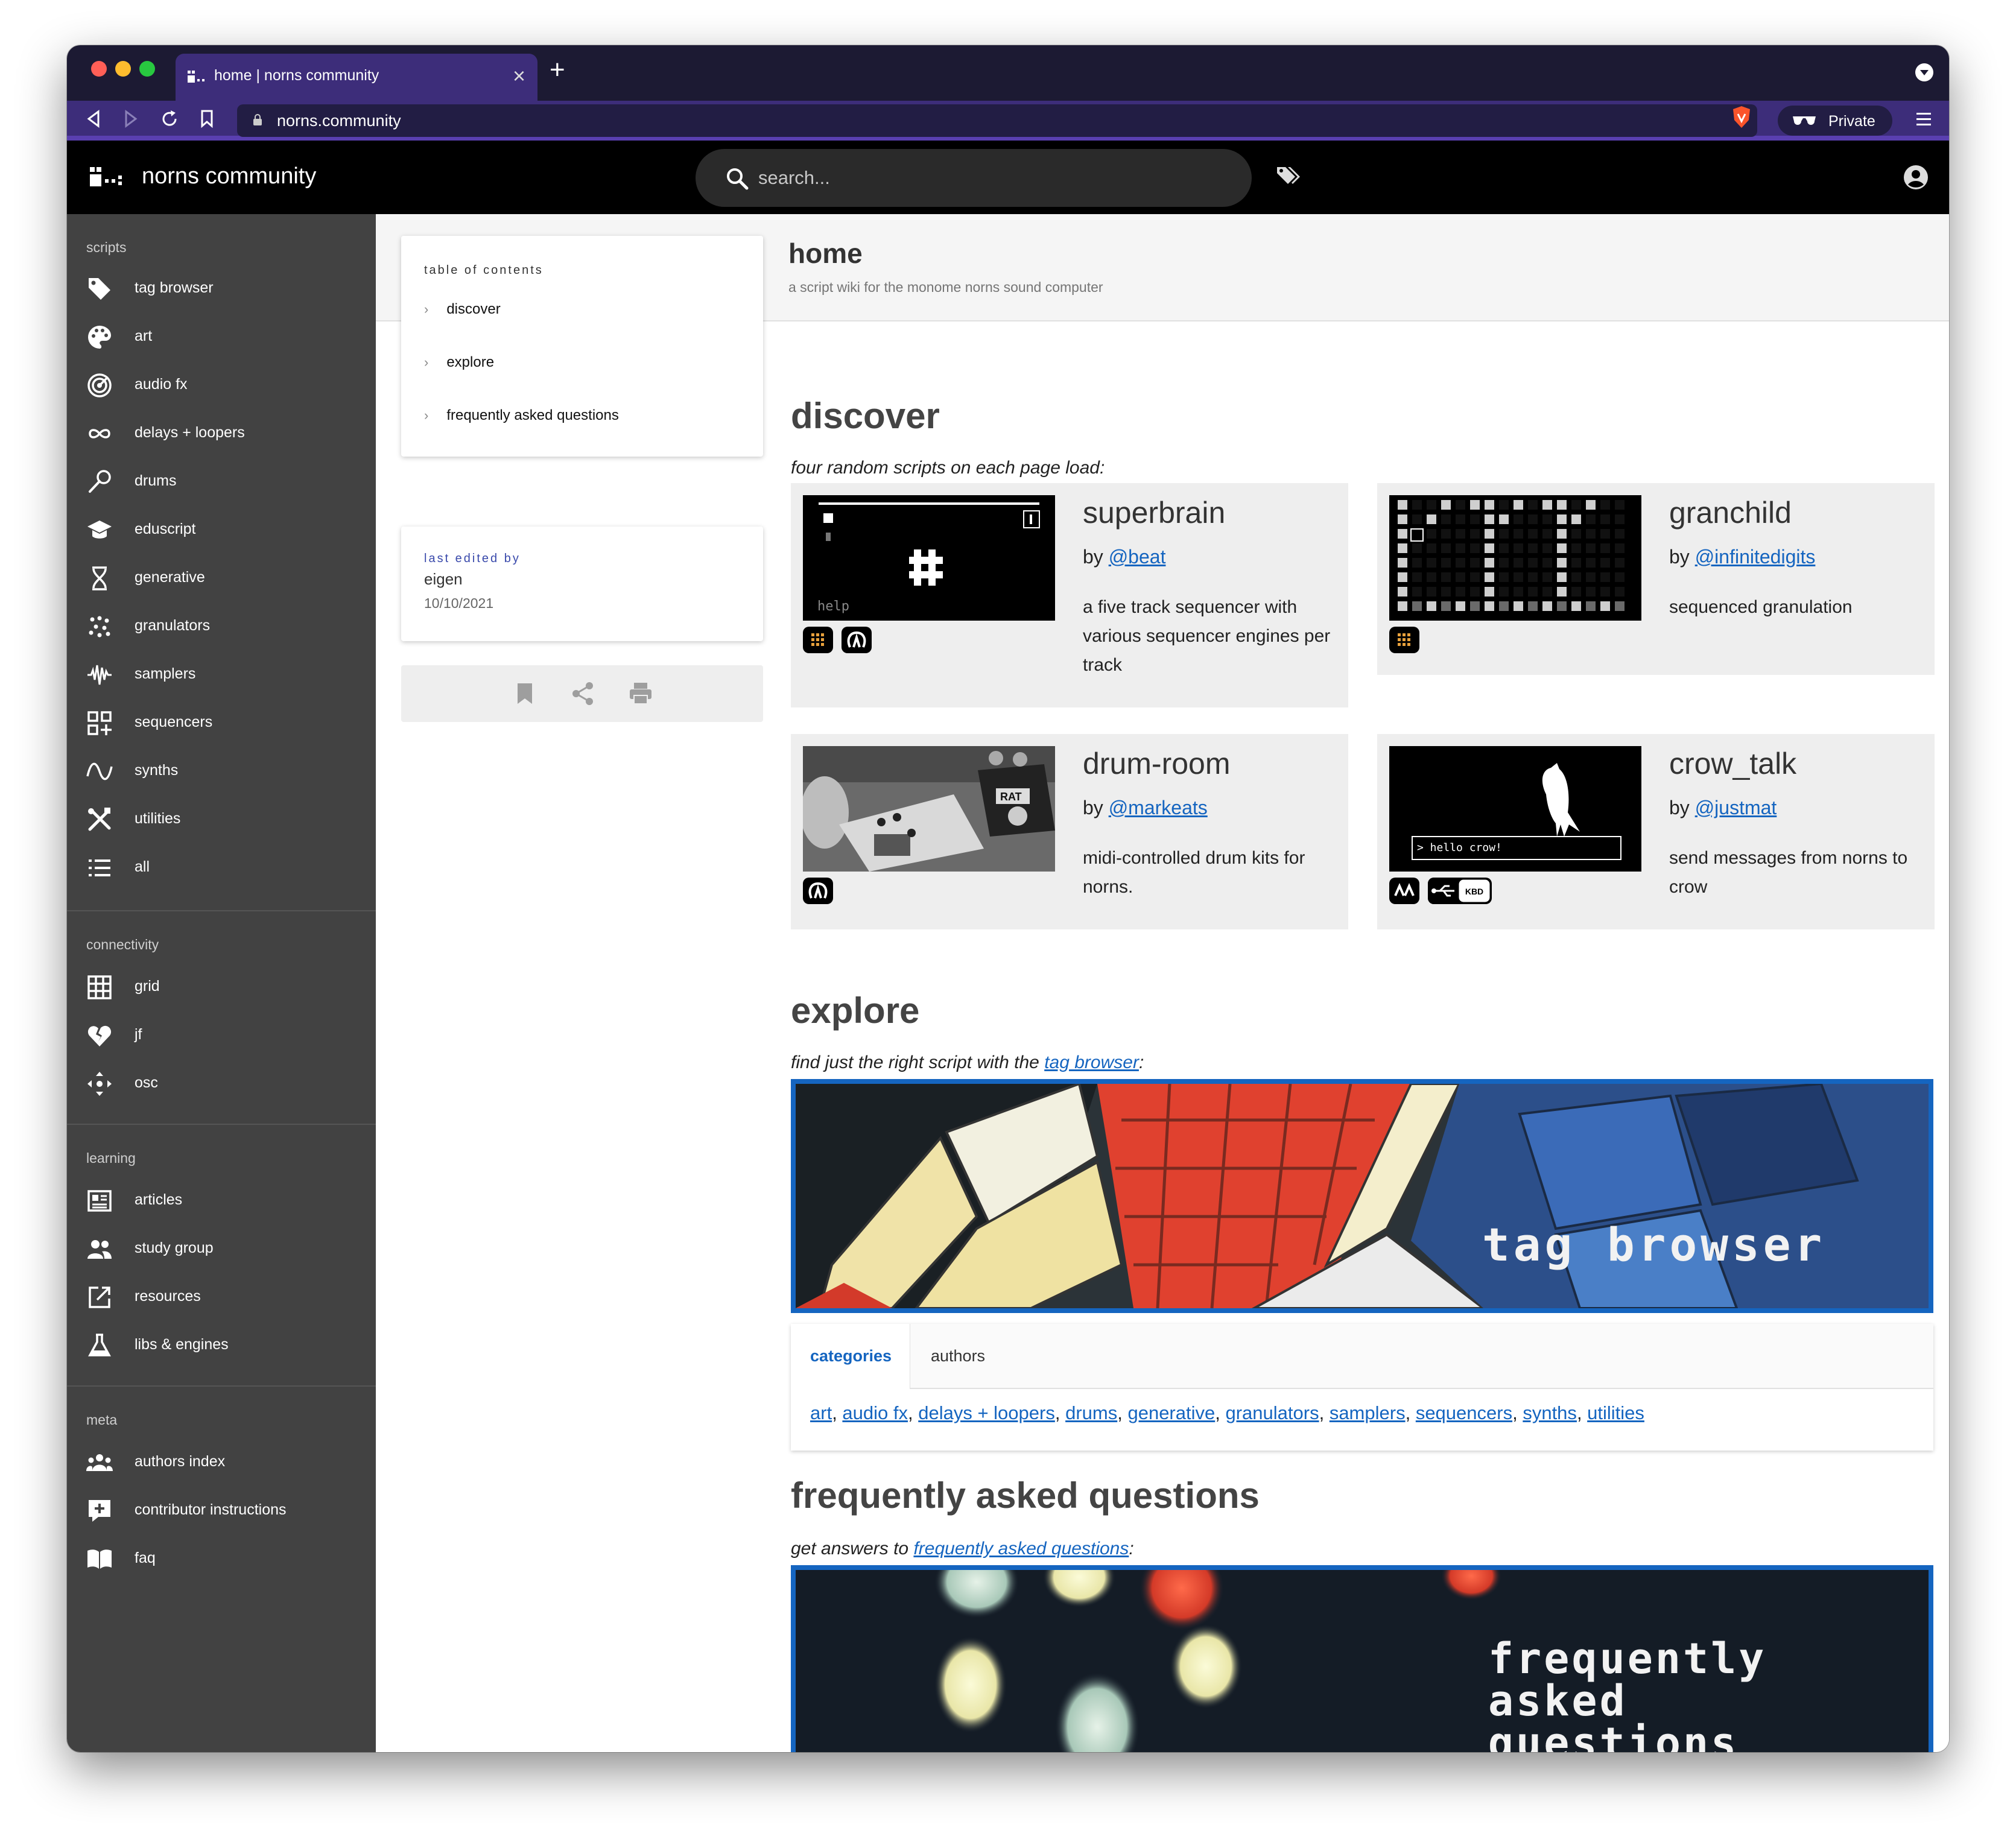  What do you see at coordinates (1154, 512) in the screenshot?
I see `script-name: superbrain` at bounding box center [1154, 512].